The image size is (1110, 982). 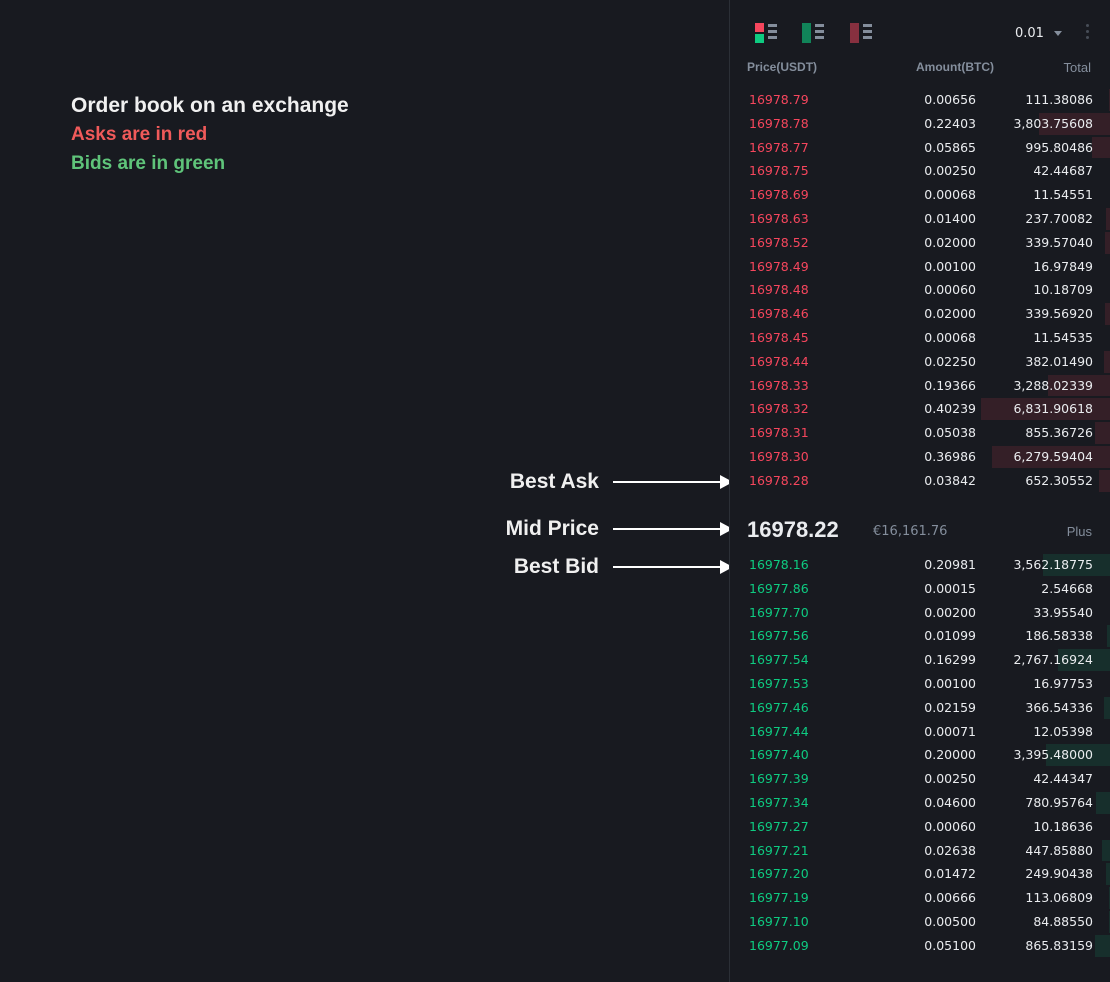 I want to click on bid-amount: 0.04600, so click(x=950, y=802).